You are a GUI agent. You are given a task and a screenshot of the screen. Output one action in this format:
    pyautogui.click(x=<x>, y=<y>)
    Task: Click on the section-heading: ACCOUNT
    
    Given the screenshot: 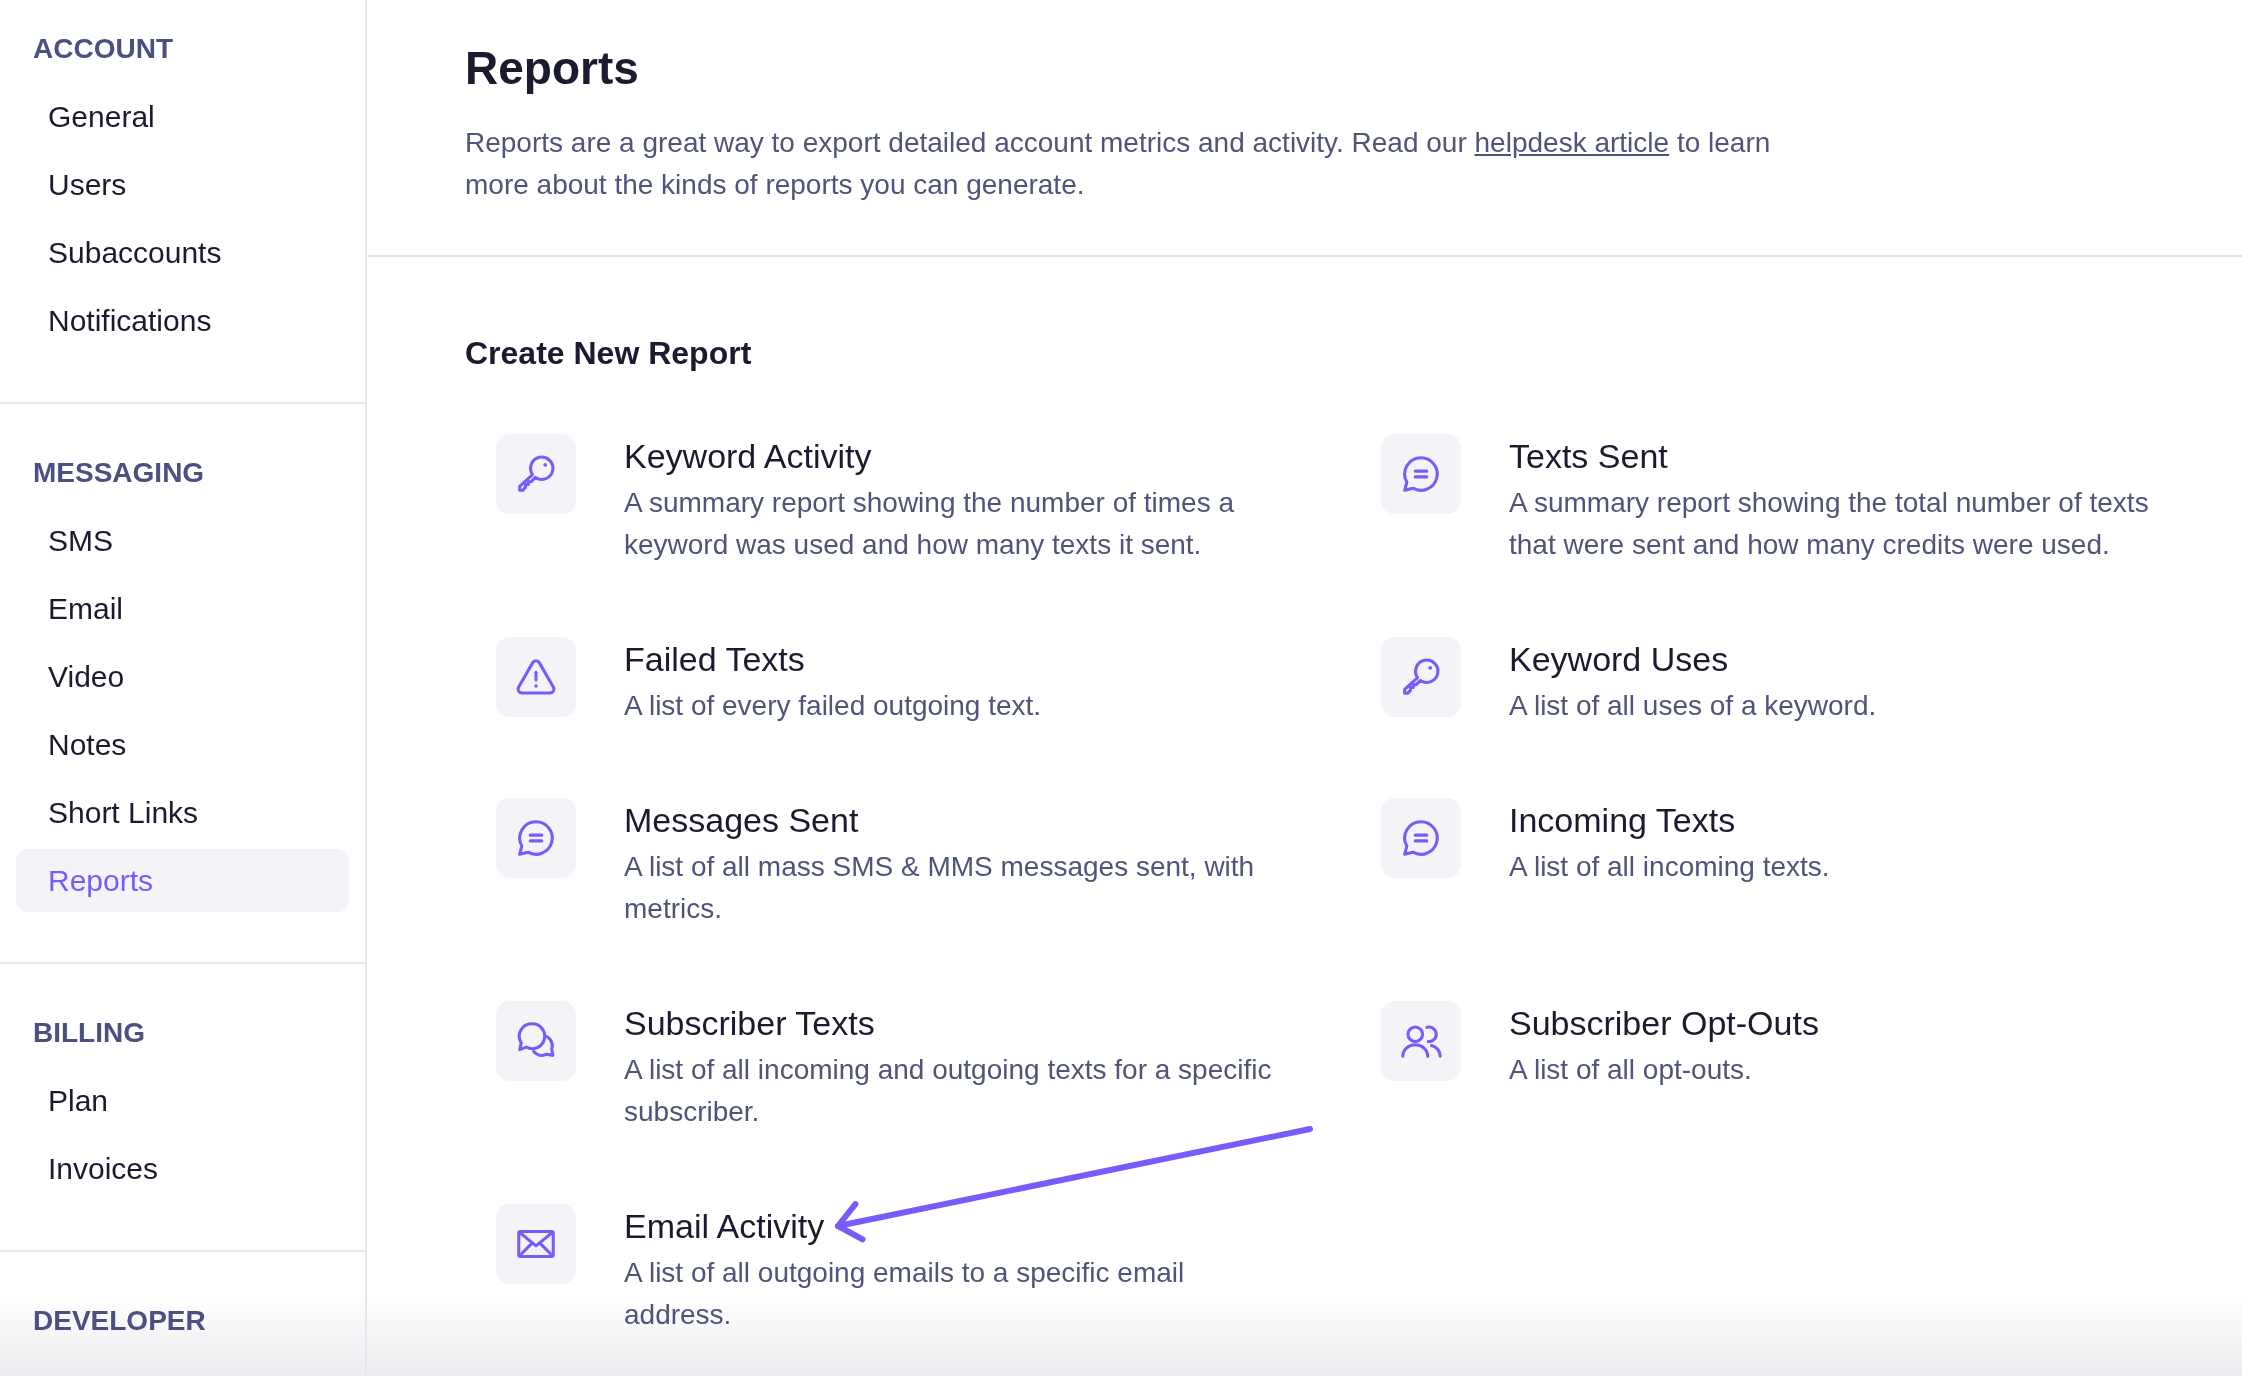 What is the action you would take?
    pyautogui.click(x=103, y=49)
    